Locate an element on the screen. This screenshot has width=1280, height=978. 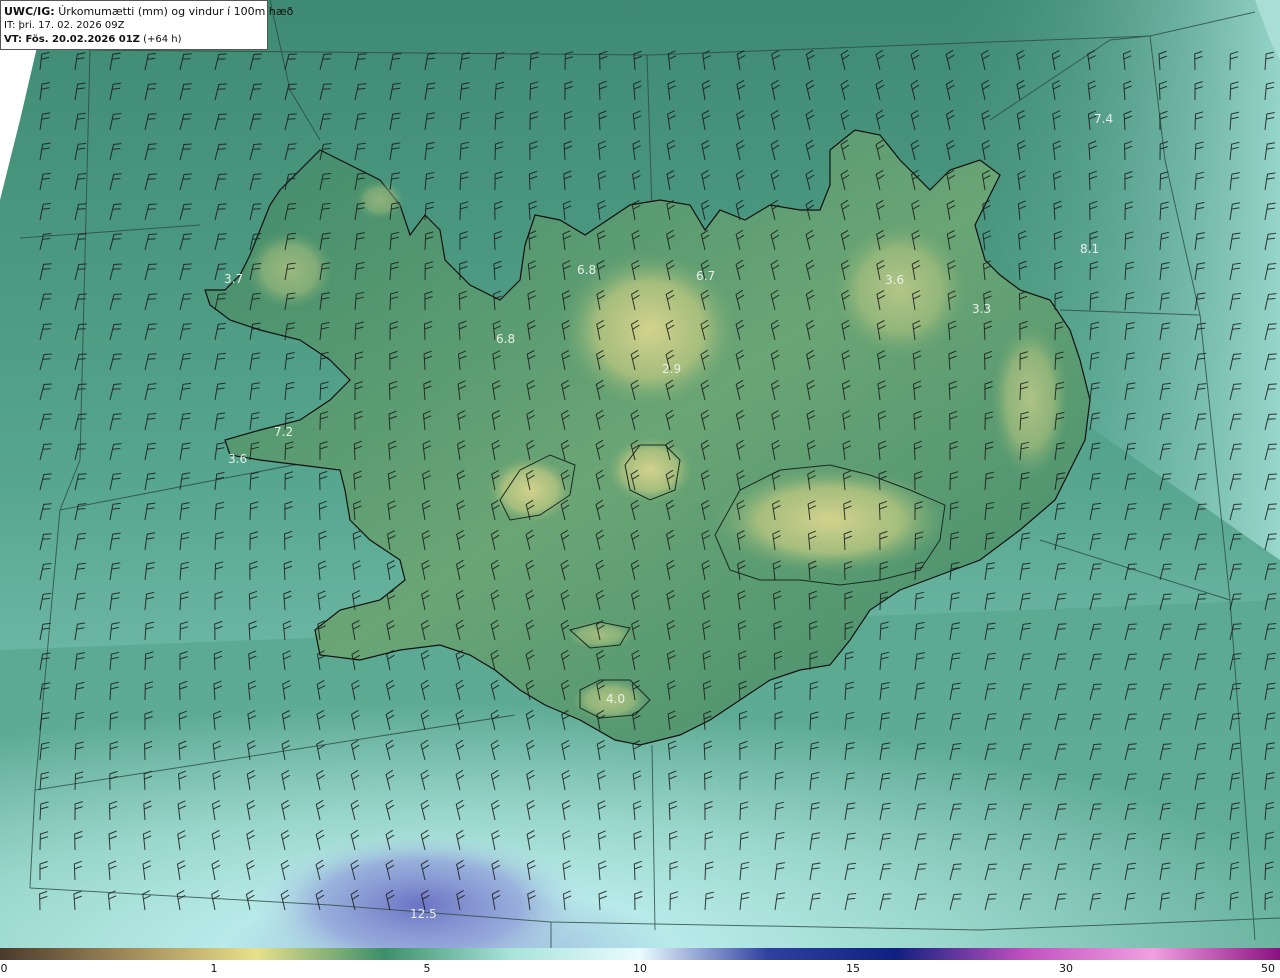
precip-label: 7.2 is located at coordinates (283, 432).